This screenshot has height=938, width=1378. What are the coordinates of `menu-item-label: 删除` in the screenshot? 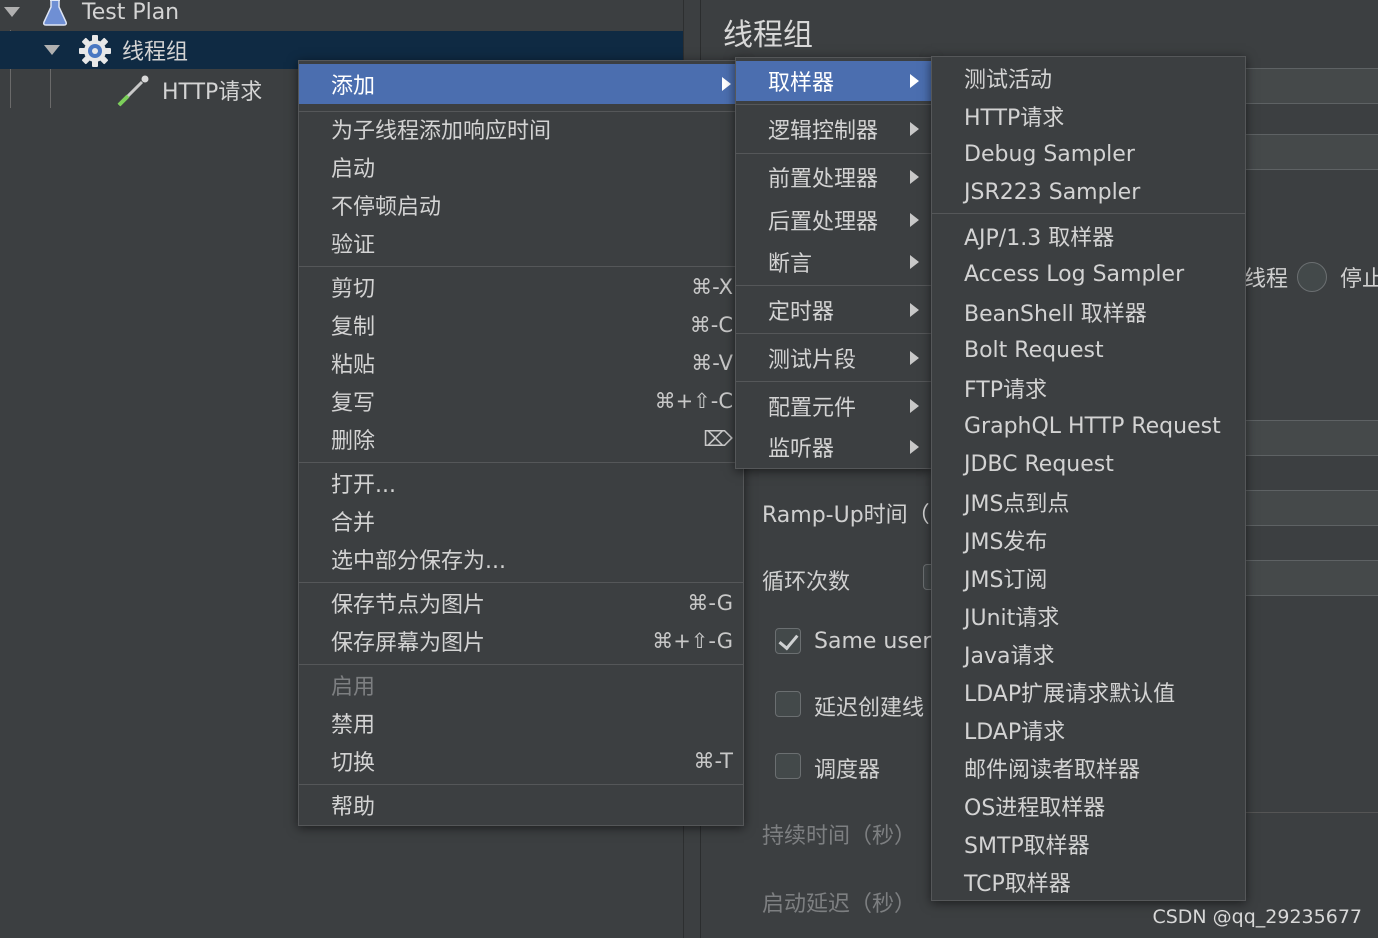 It's located at (353, 441).